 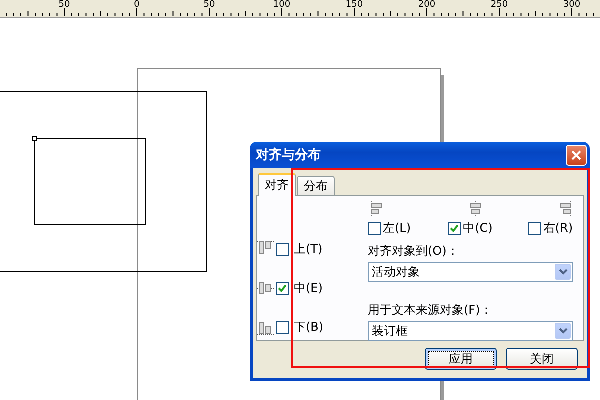 I want to click on dialog-button: 应用, so click(x=461, y=359).